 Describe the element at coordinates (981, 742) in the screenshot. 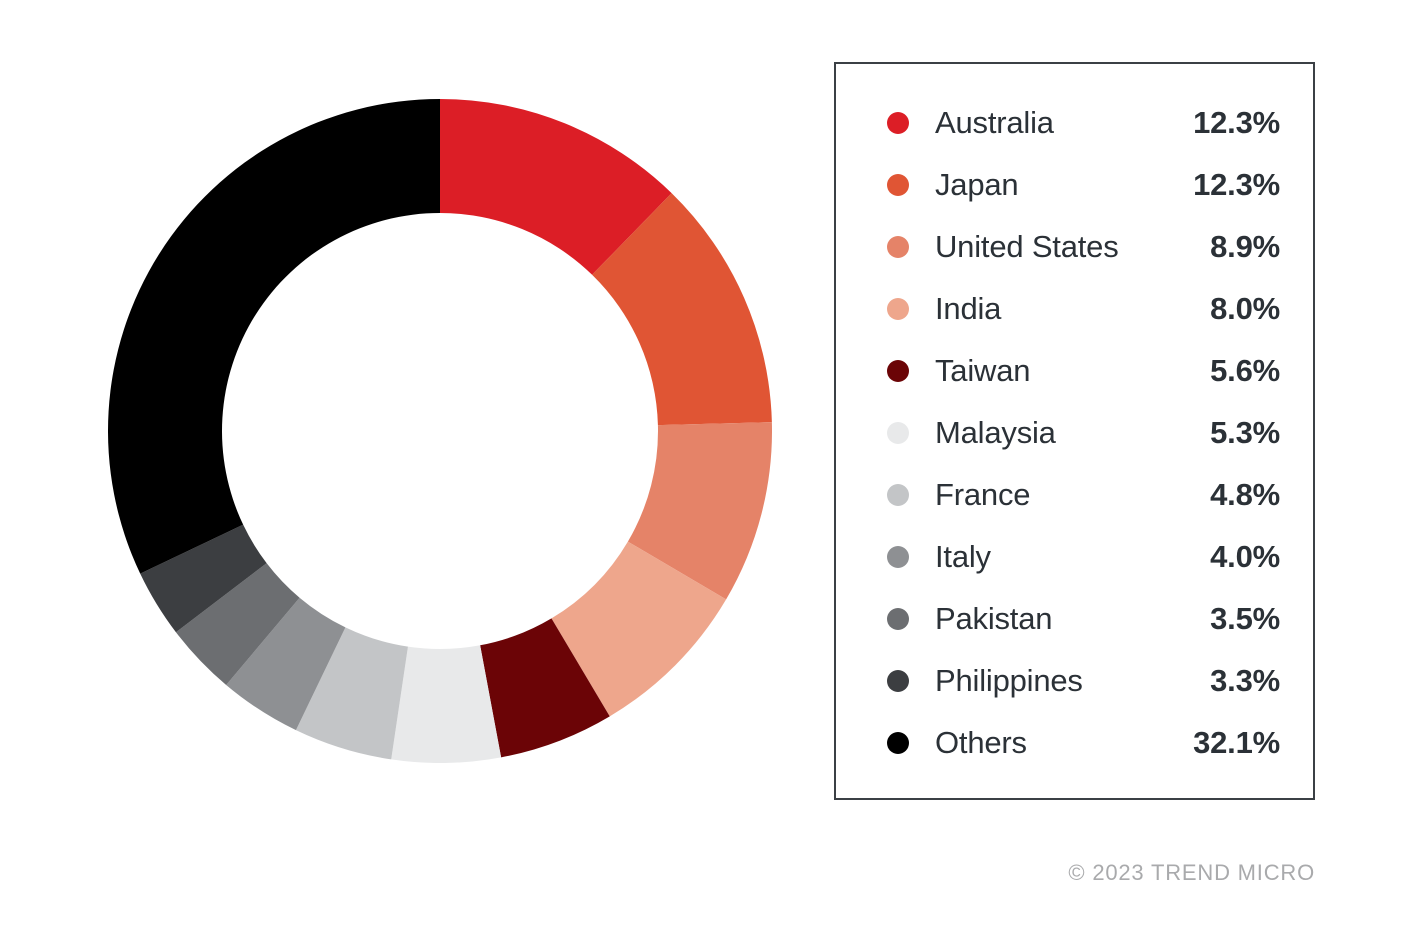

I see `legend-item-label: Others` at that location.